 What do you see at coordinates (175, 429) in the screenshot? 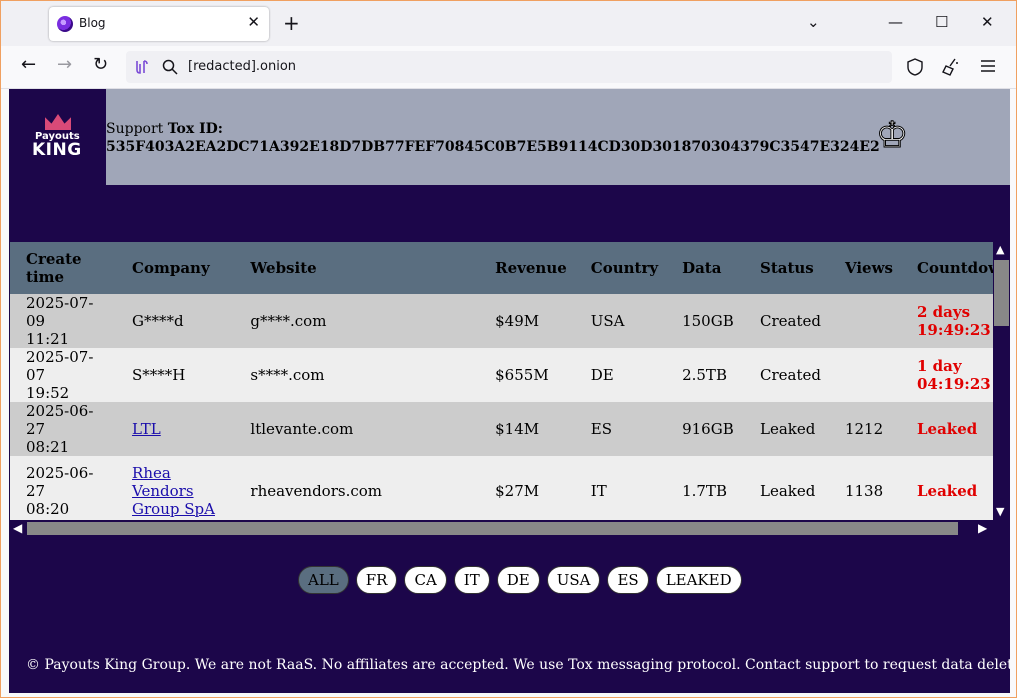
I see `company-cell: LTL` at bounding box center [175, 429].